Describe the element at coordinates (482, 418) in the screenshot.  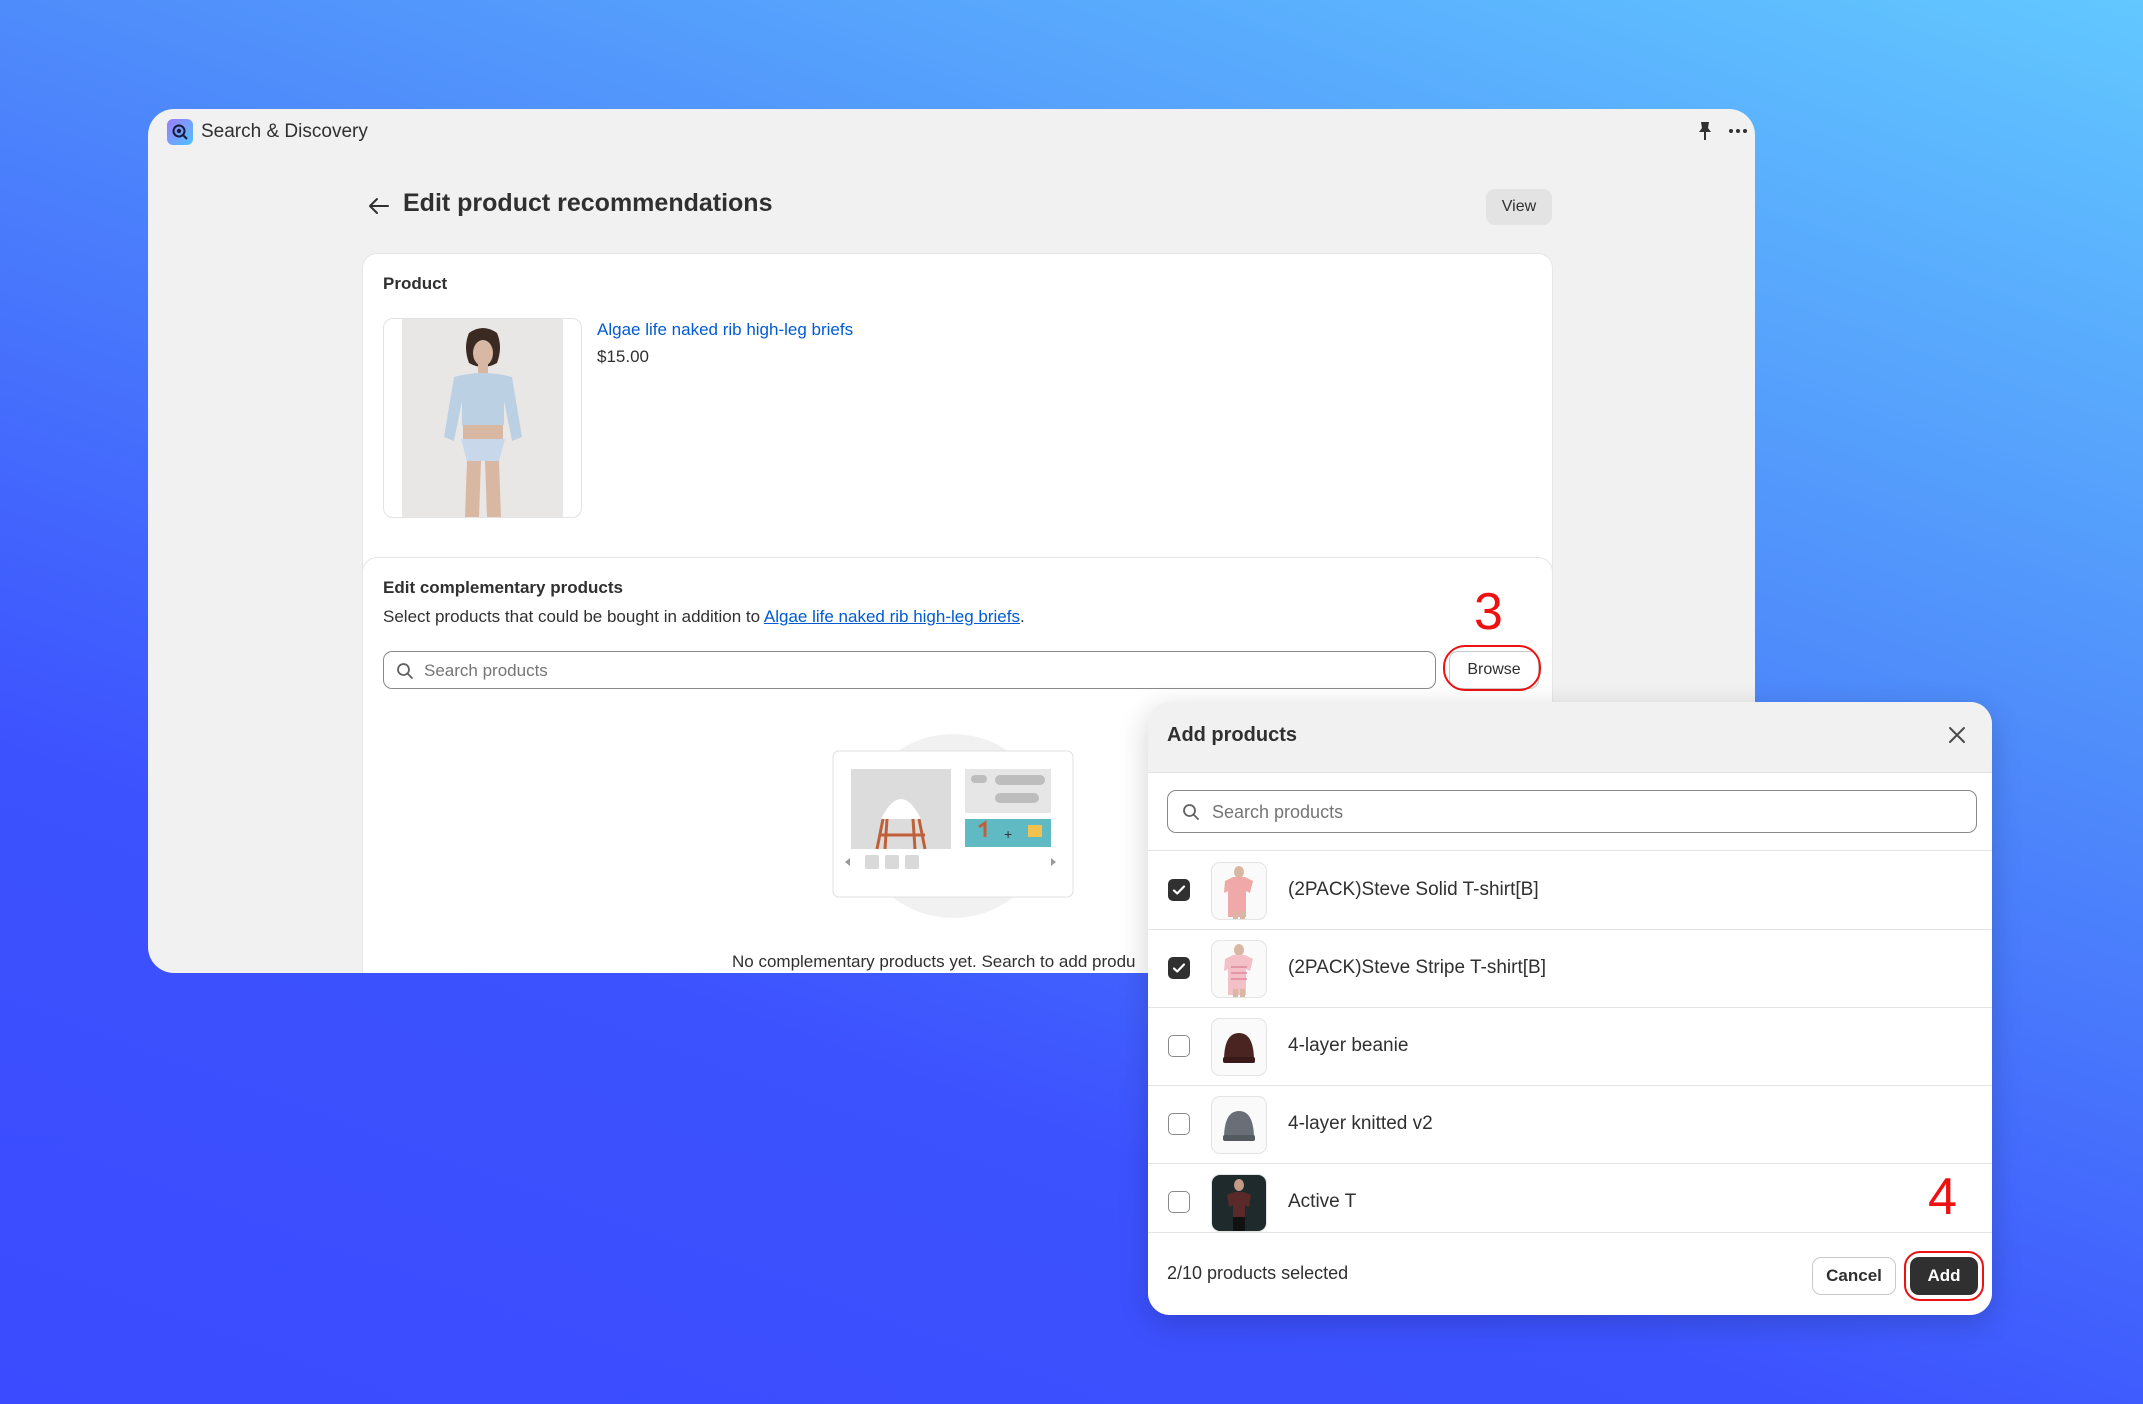
I see `product-image` at that location.